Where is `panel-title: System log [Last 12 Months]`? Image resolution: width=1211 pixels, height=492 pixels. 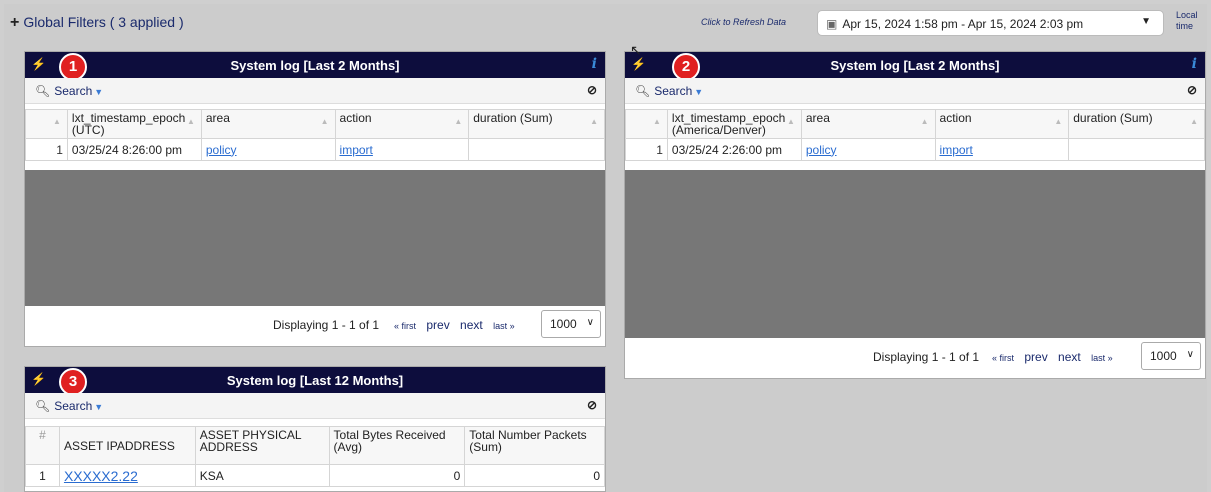
panel-title: System log [Last 12 Months] is located at coordinates (315, 380).